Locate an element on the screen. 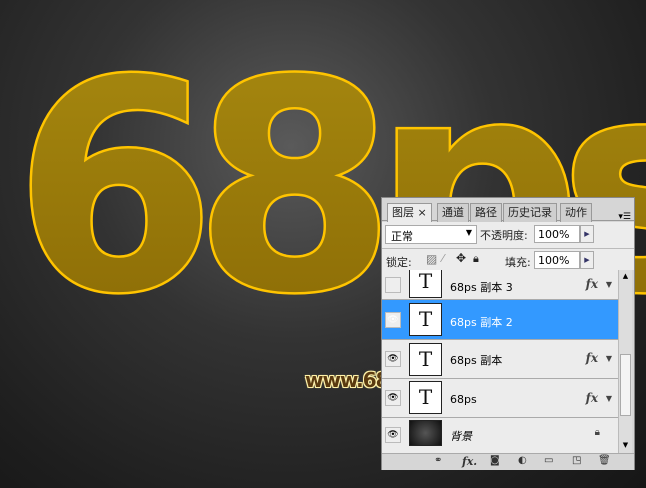  scroll-down-icon: ▼ is located at coordinates (625, 445).